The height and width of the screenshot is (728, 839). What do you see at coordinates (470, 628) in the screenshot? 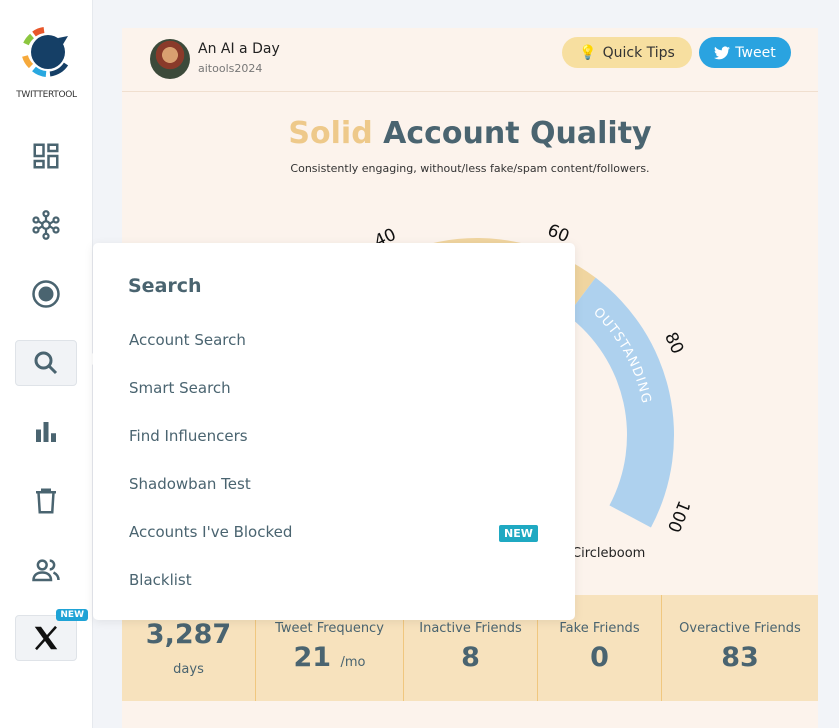
I see `stat-label: Inactive Friends` at bounding box center [470, 628].